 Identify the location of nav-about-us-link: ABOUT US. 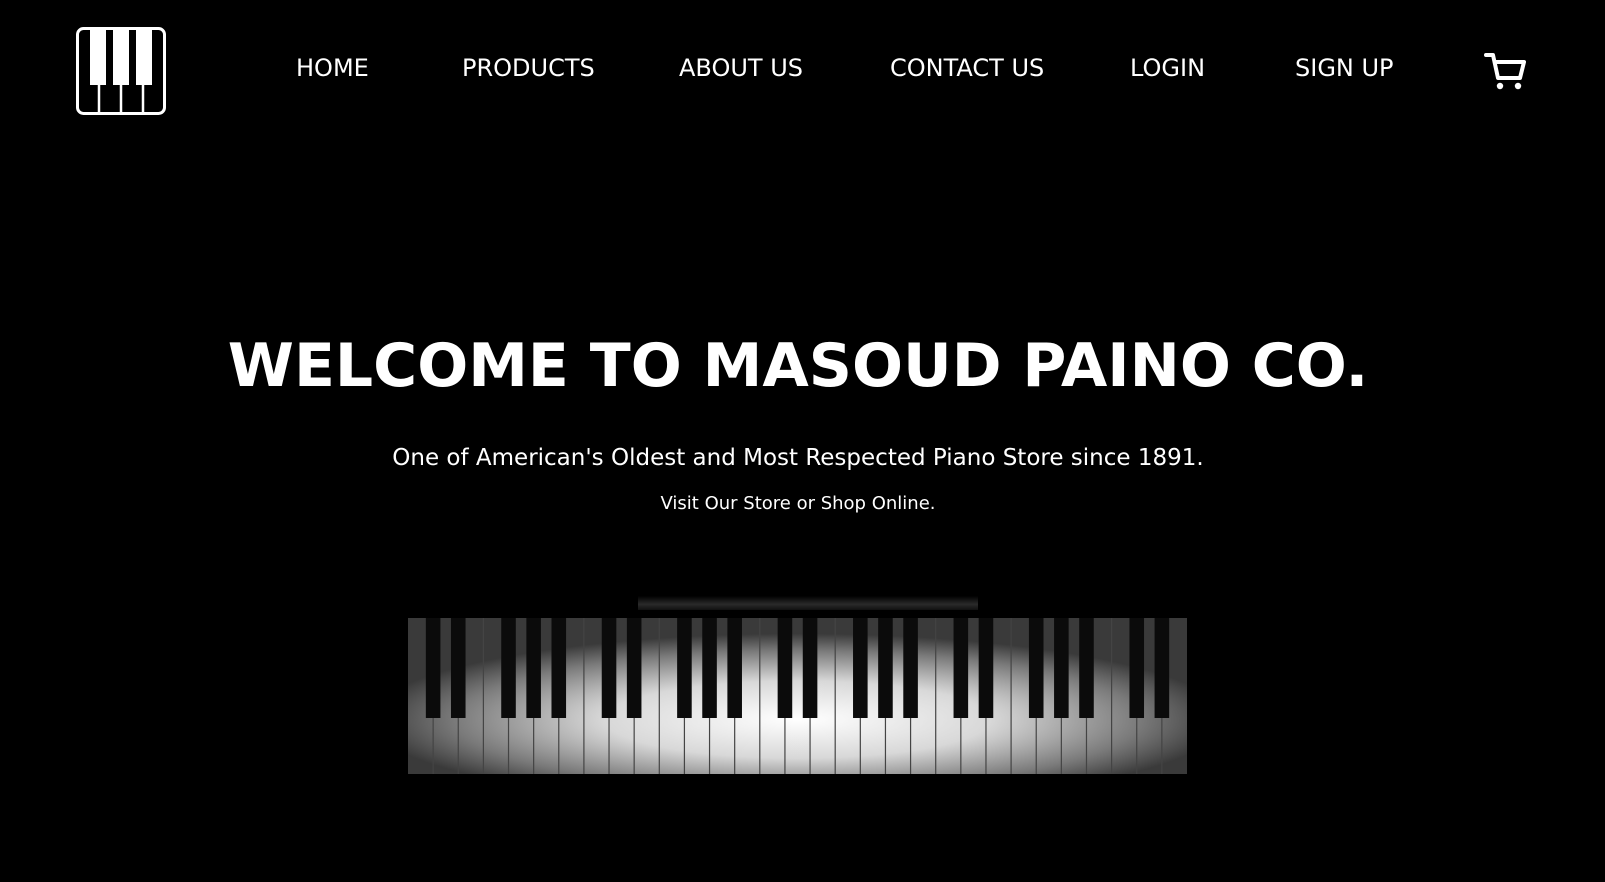
(741, 68).